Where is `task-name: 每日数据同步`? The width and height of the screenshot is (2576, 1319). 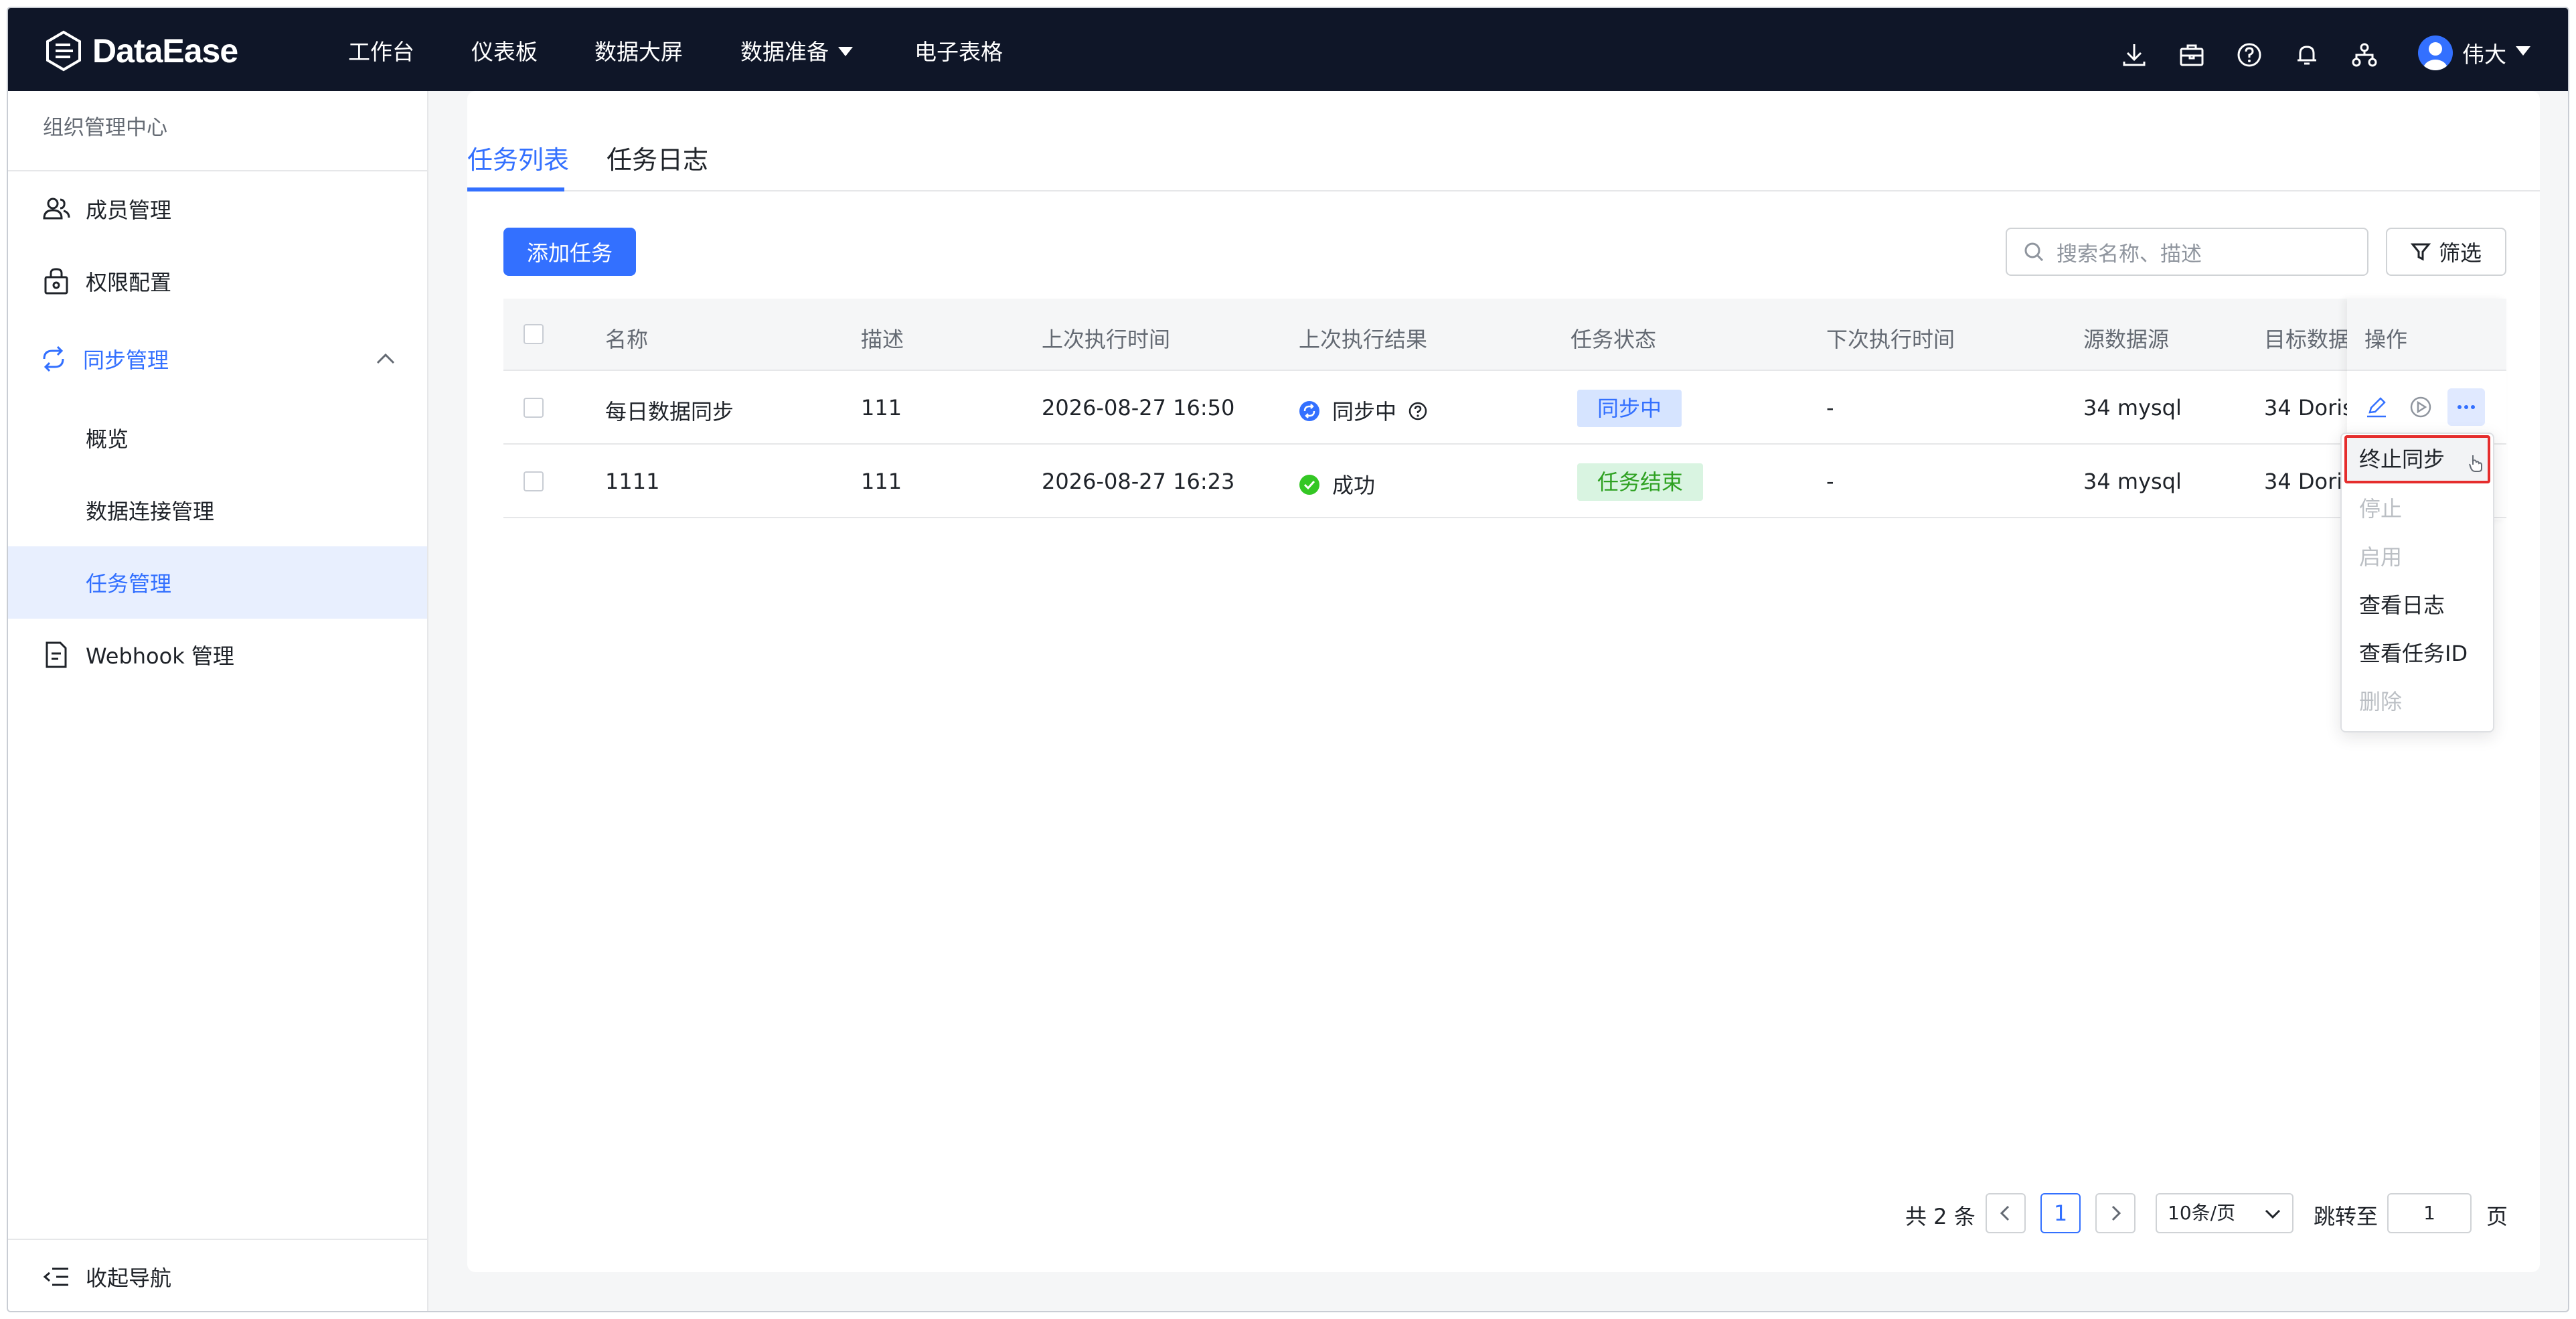
task-name: 每日数据同步 is located at coordinates (669, 411).